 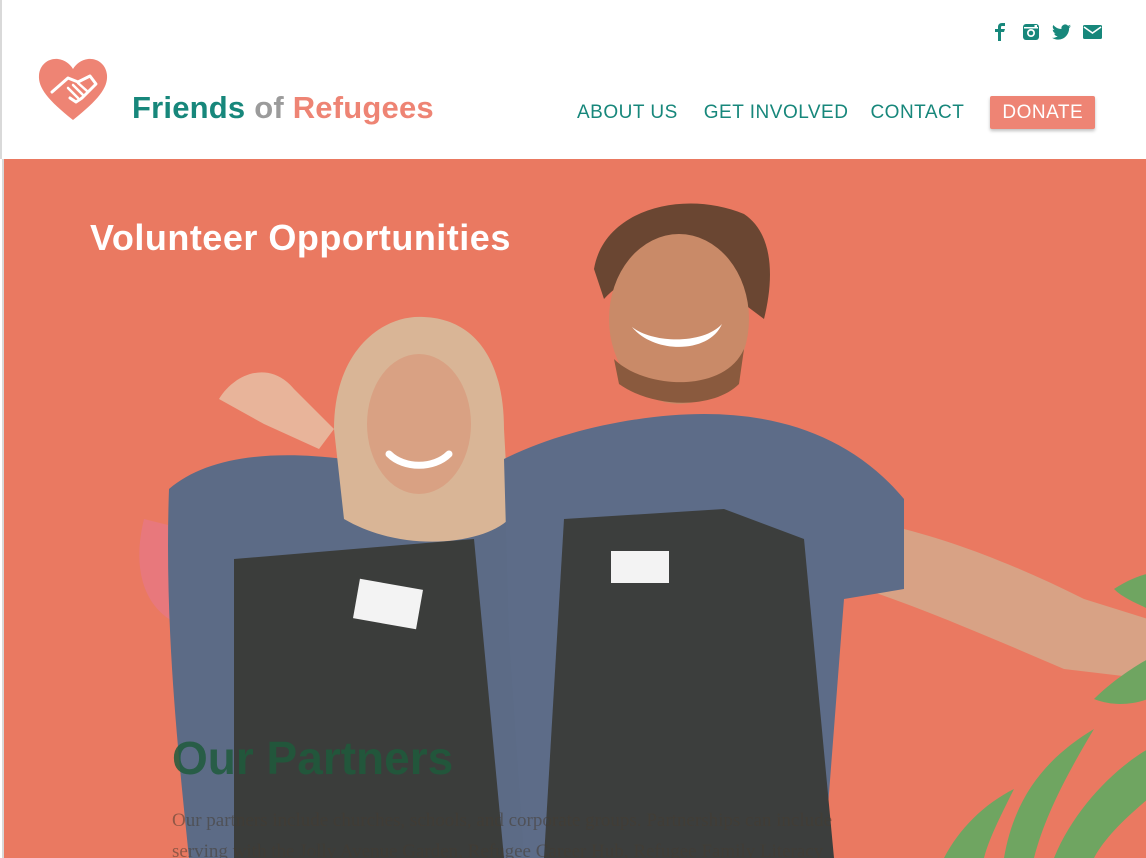 What do you see at coordinates (1043, 112) in the screenshot?
I see `donate-button: DONATE` at bounding box center [1043, 112].